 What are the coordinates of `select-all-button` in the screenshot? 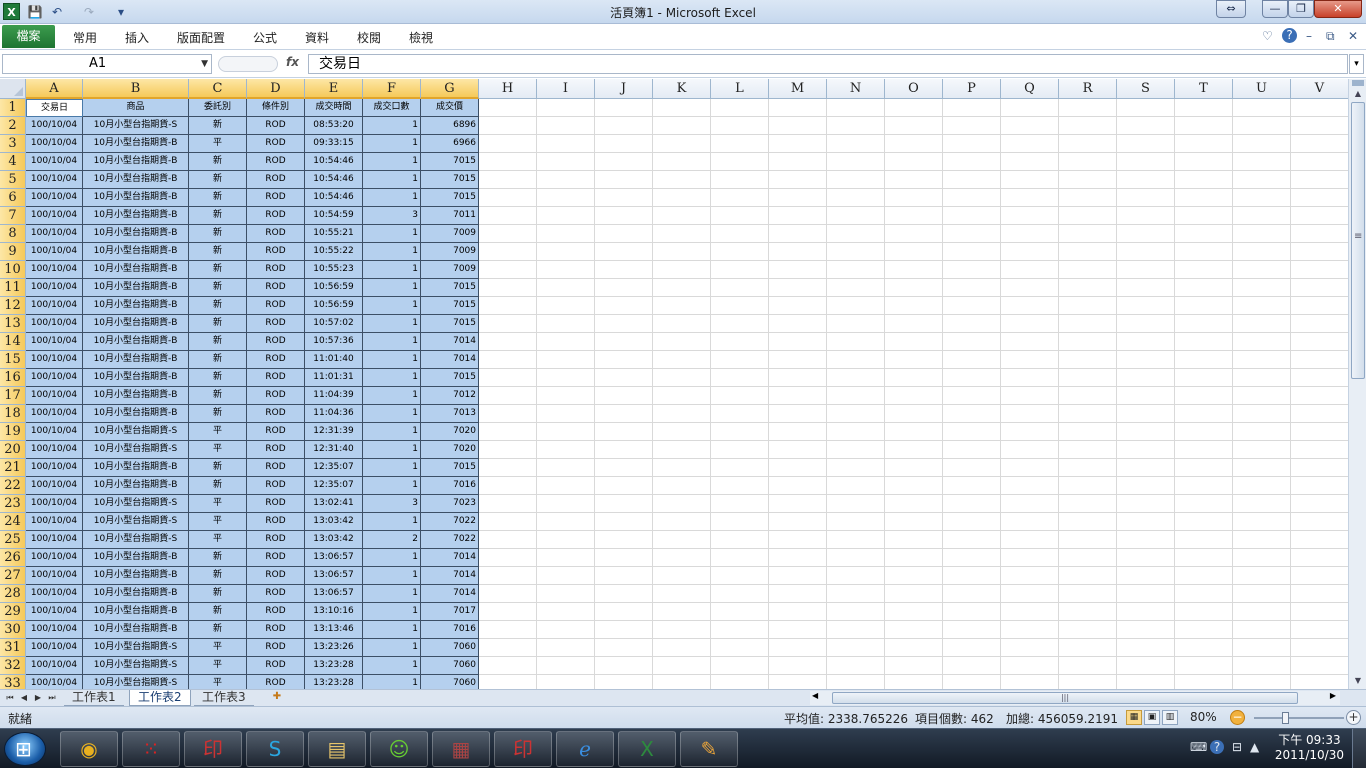 It's located at (13, 89).